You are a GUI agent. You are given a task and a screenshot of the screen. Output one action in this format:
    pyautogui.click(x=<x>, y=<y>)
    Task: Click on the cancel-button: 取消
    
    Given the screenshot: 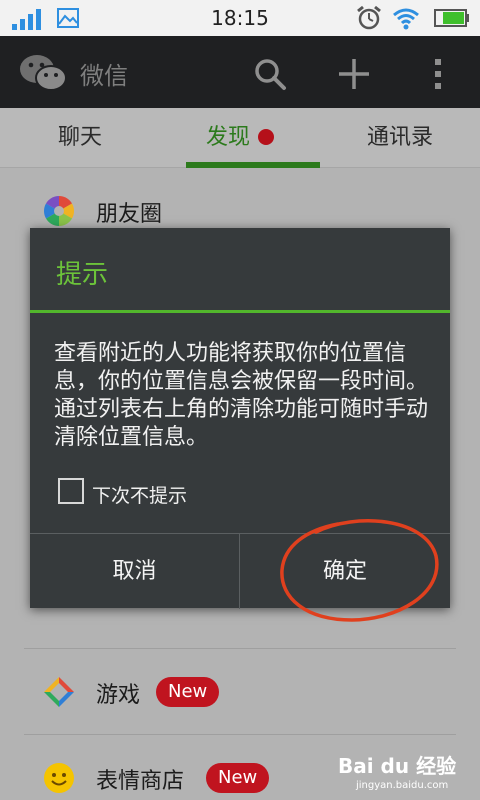 What is the action you would take?
    pyautogui.click(x=135, y=571)
    